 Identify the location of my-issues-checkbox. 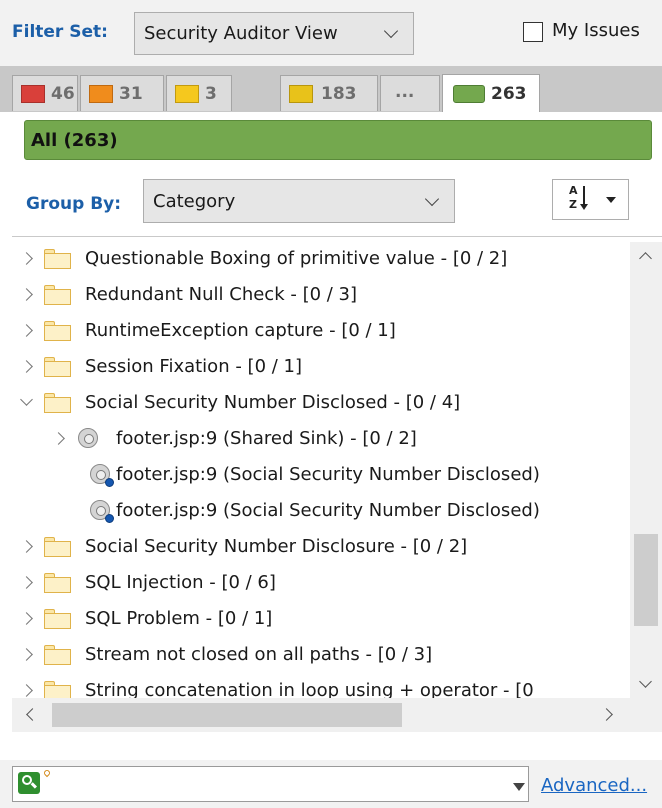
(533, 32).